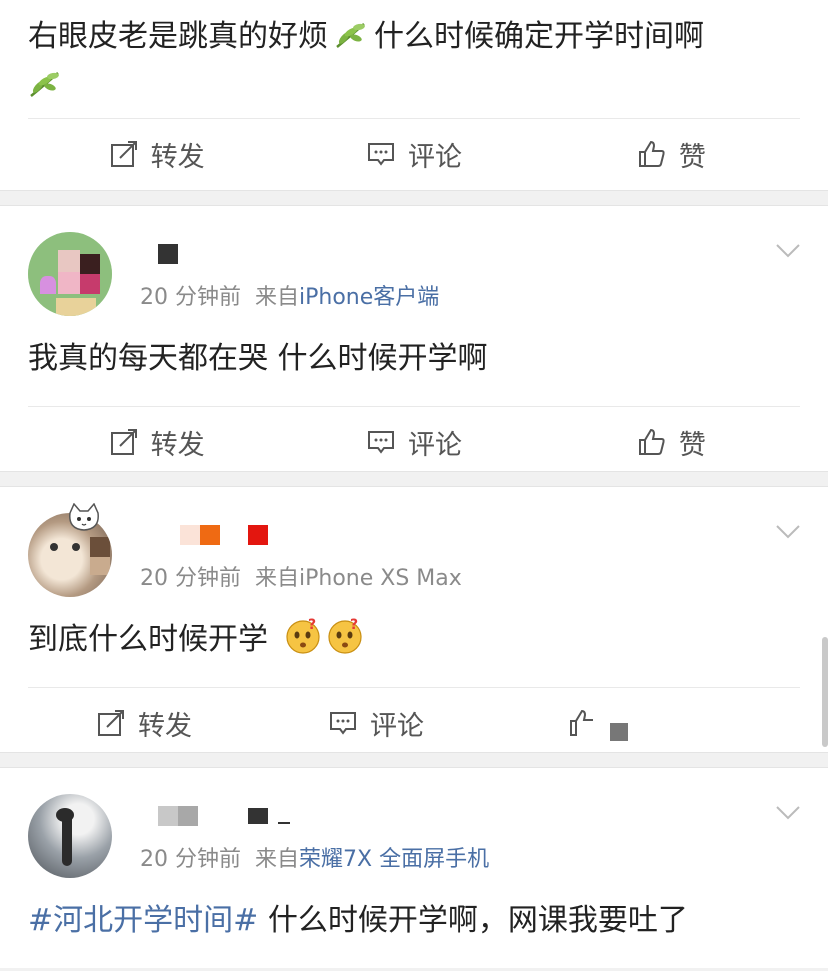  I want to click on post-meta: 20 分钟前 来自荣耀7X 全面屏手机, so click(470, 836).